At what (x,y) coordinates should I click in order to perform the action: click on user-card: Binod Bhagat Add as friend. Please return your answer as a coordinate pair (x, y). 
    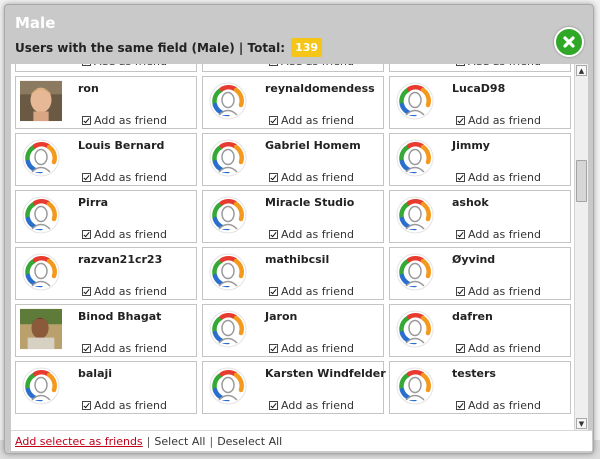
    Looking at the image, I should click on (106, 330).